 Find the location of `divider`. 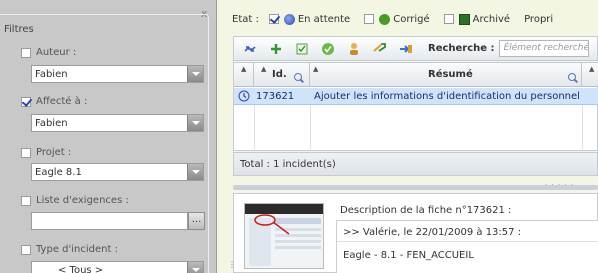

divider is located at coordinates (467, 241).